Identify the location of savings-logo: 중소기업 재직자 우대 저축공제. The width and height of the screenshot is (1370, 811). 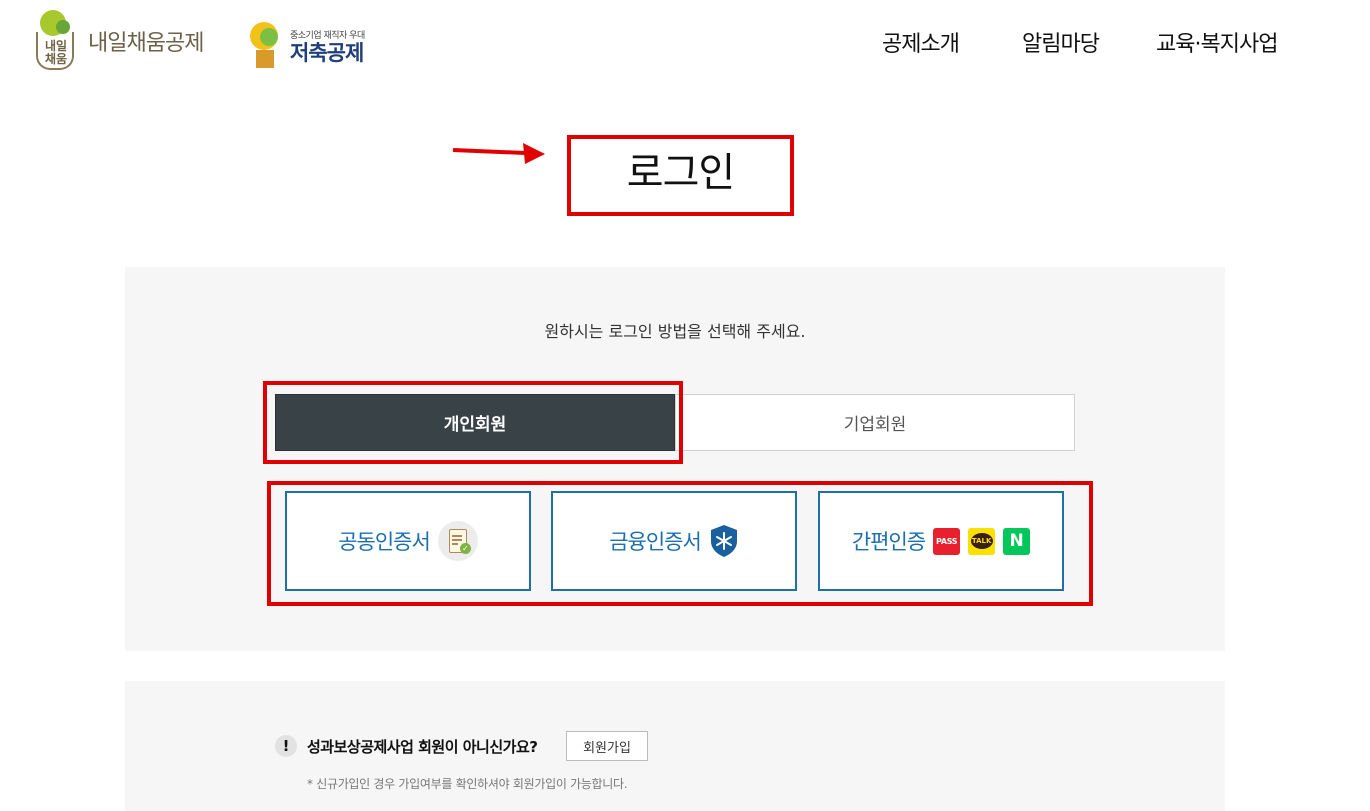
(304, 46).